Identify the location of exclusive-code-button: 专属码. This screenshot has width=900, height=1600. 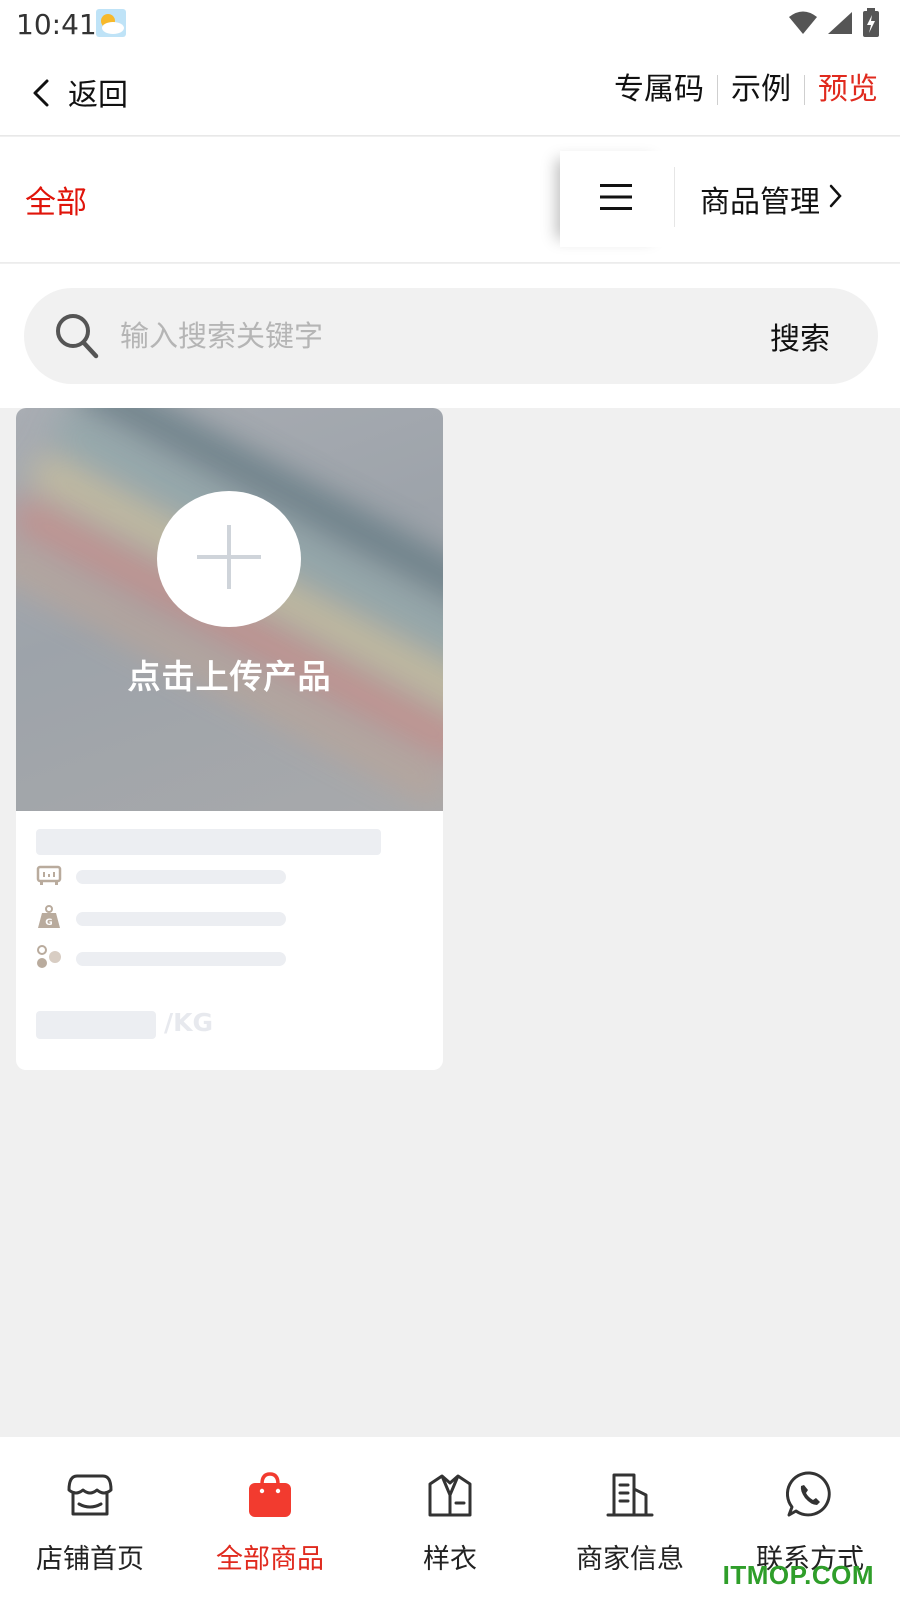
(659, 90).